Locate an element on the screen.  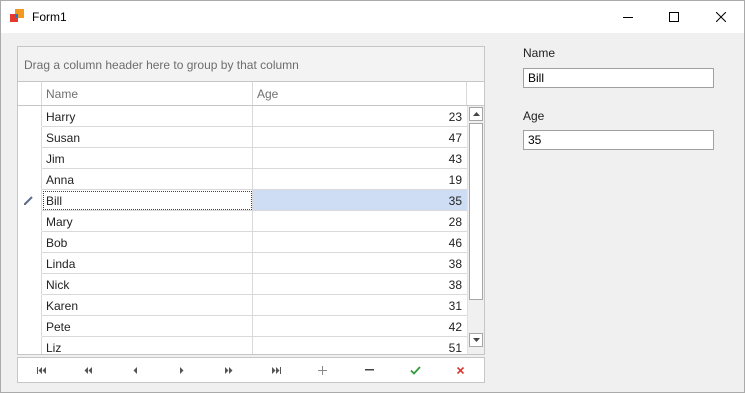
scroll-thumb is located at coordinates (476, 211).